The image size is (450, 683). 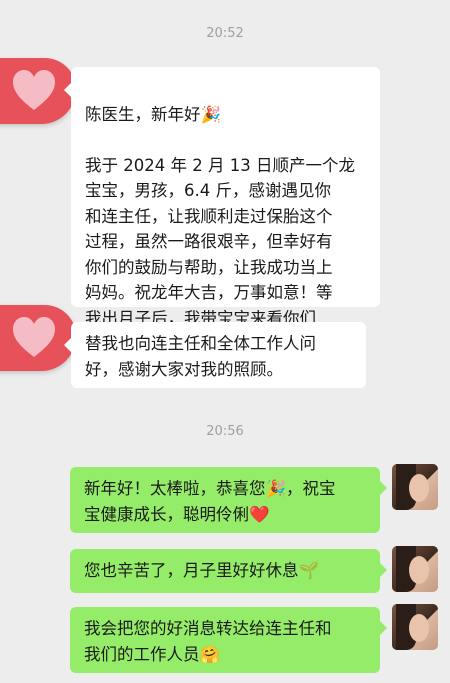 What do you see at coordinates (225, 33) in the screenshot?
I see `timestamp-1: 20:52` at bounding box center [225, 33].